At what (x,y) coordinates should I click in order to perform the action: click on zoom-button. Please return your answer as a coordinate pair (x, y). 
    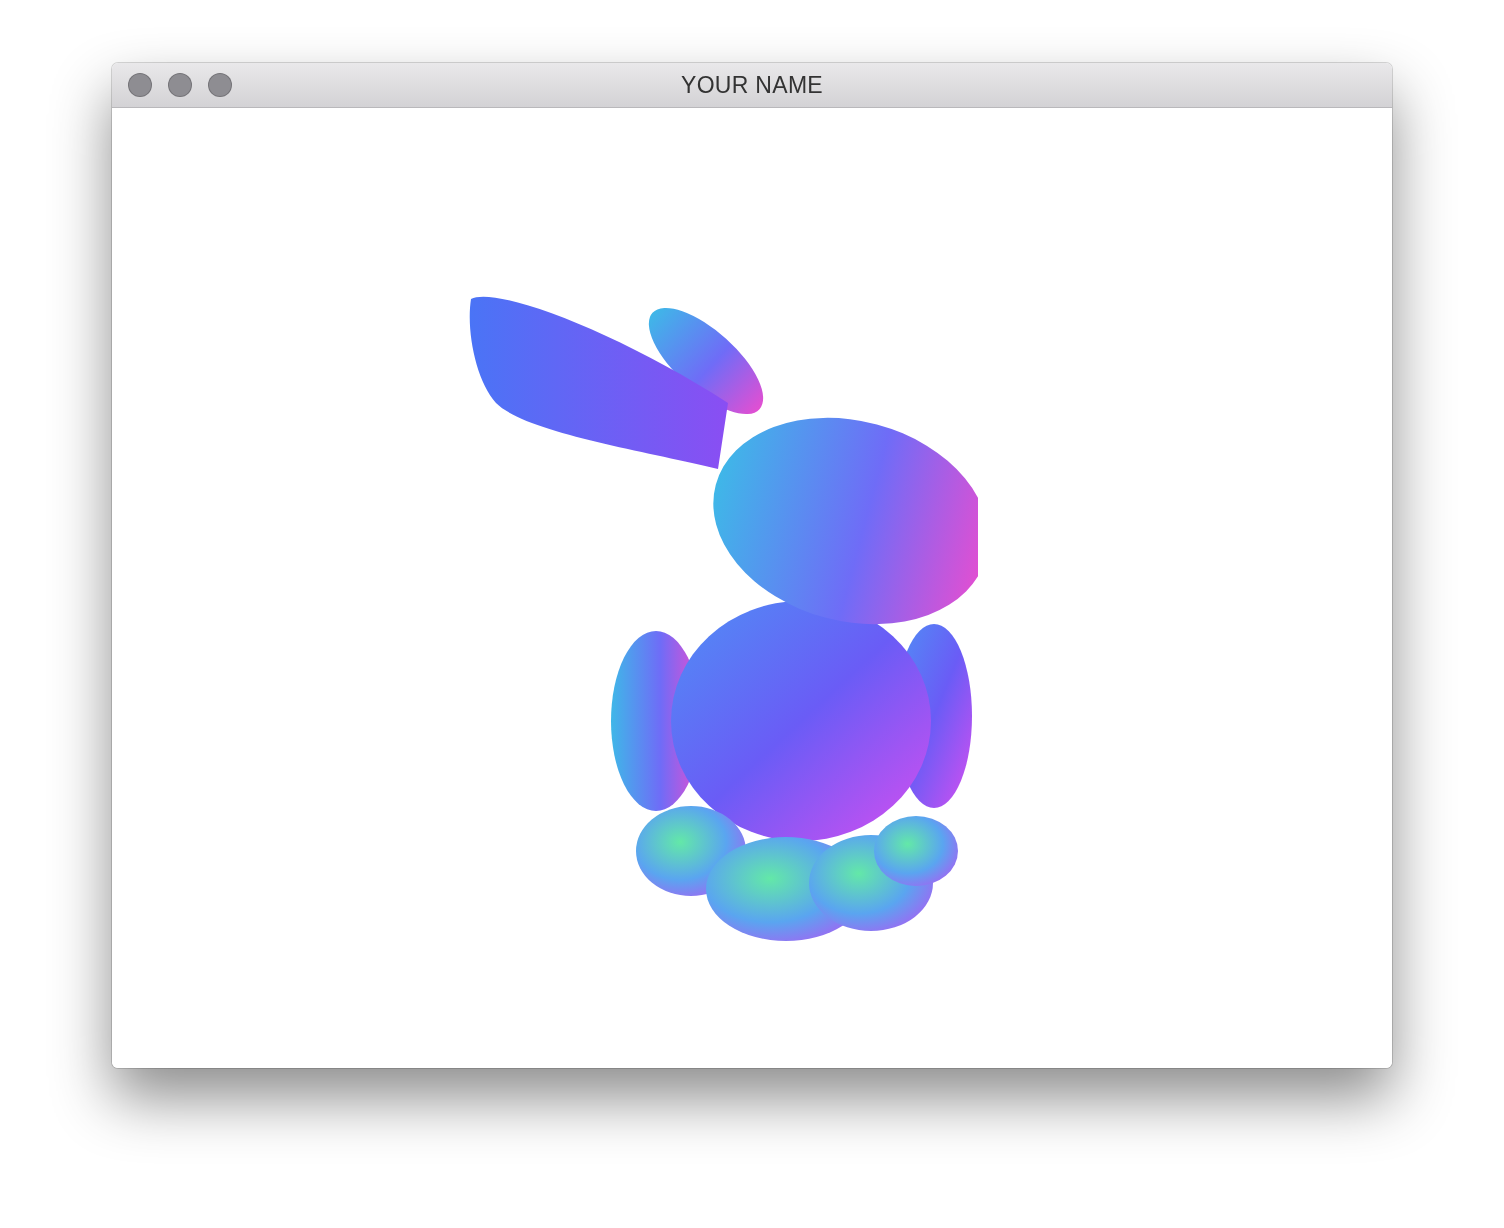
    Looking at the image, I should click on (220, 85).